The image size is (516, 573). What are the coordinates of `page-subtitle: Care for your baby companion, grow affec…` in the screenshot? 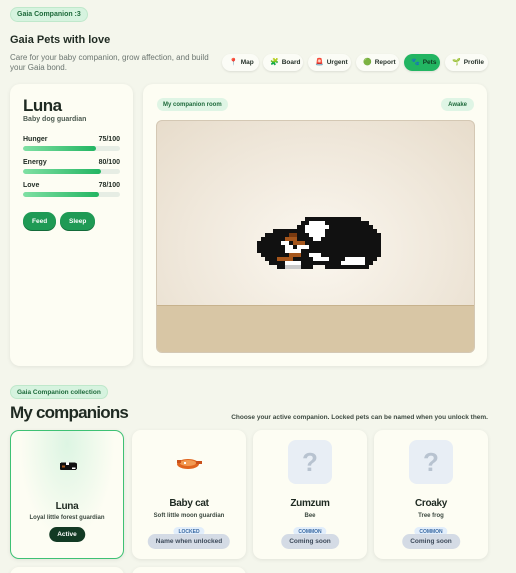 It's located at (109, 62).